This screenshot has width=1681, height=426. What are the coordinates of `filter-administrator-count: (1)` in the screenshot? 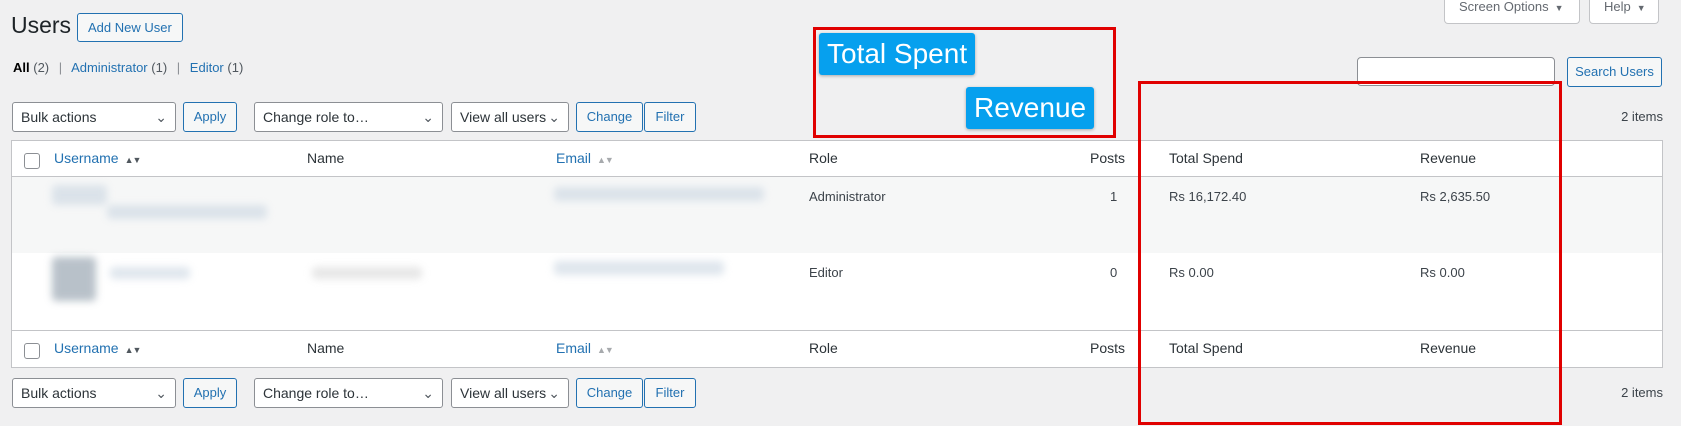 It's located at (159, 67).